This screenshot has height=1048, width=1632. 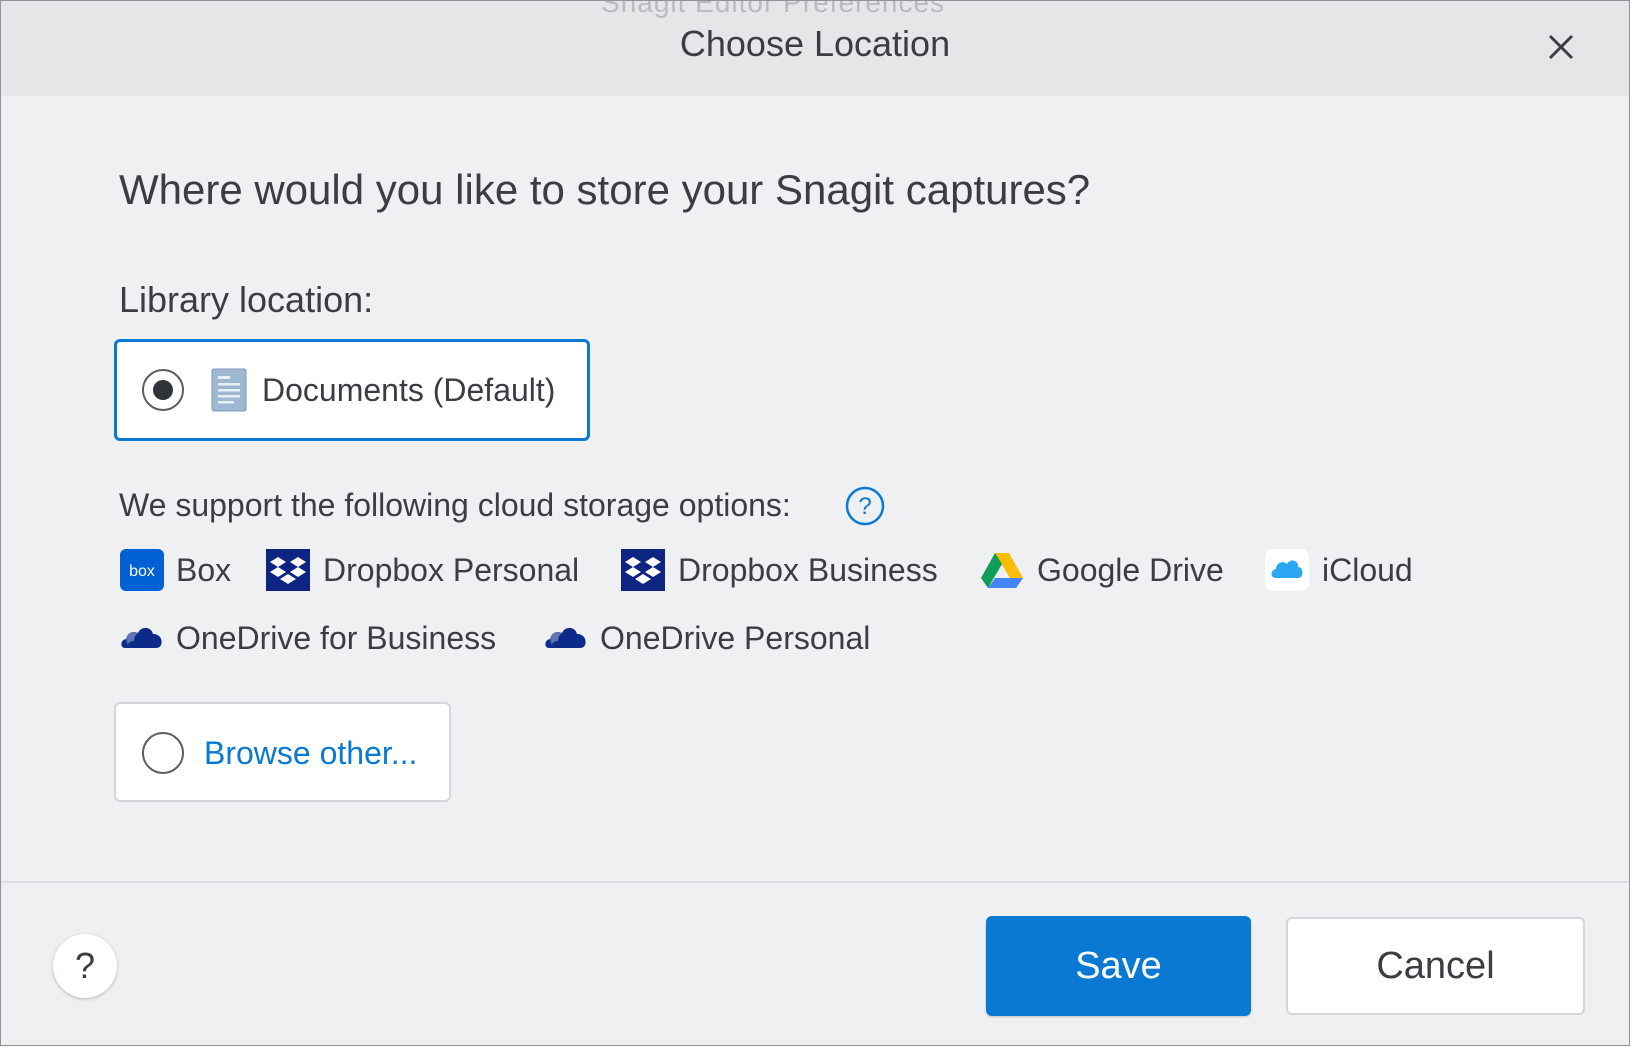 I want to click on cloud-label: OneDrive Personal, so click(x=735, y=638).